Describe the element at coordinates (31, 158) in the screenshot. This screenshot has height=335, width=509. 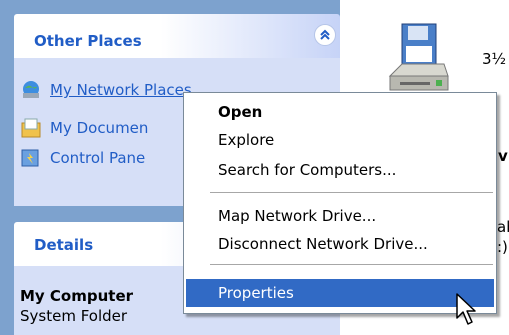
I see `control-panel-icon` at that location.